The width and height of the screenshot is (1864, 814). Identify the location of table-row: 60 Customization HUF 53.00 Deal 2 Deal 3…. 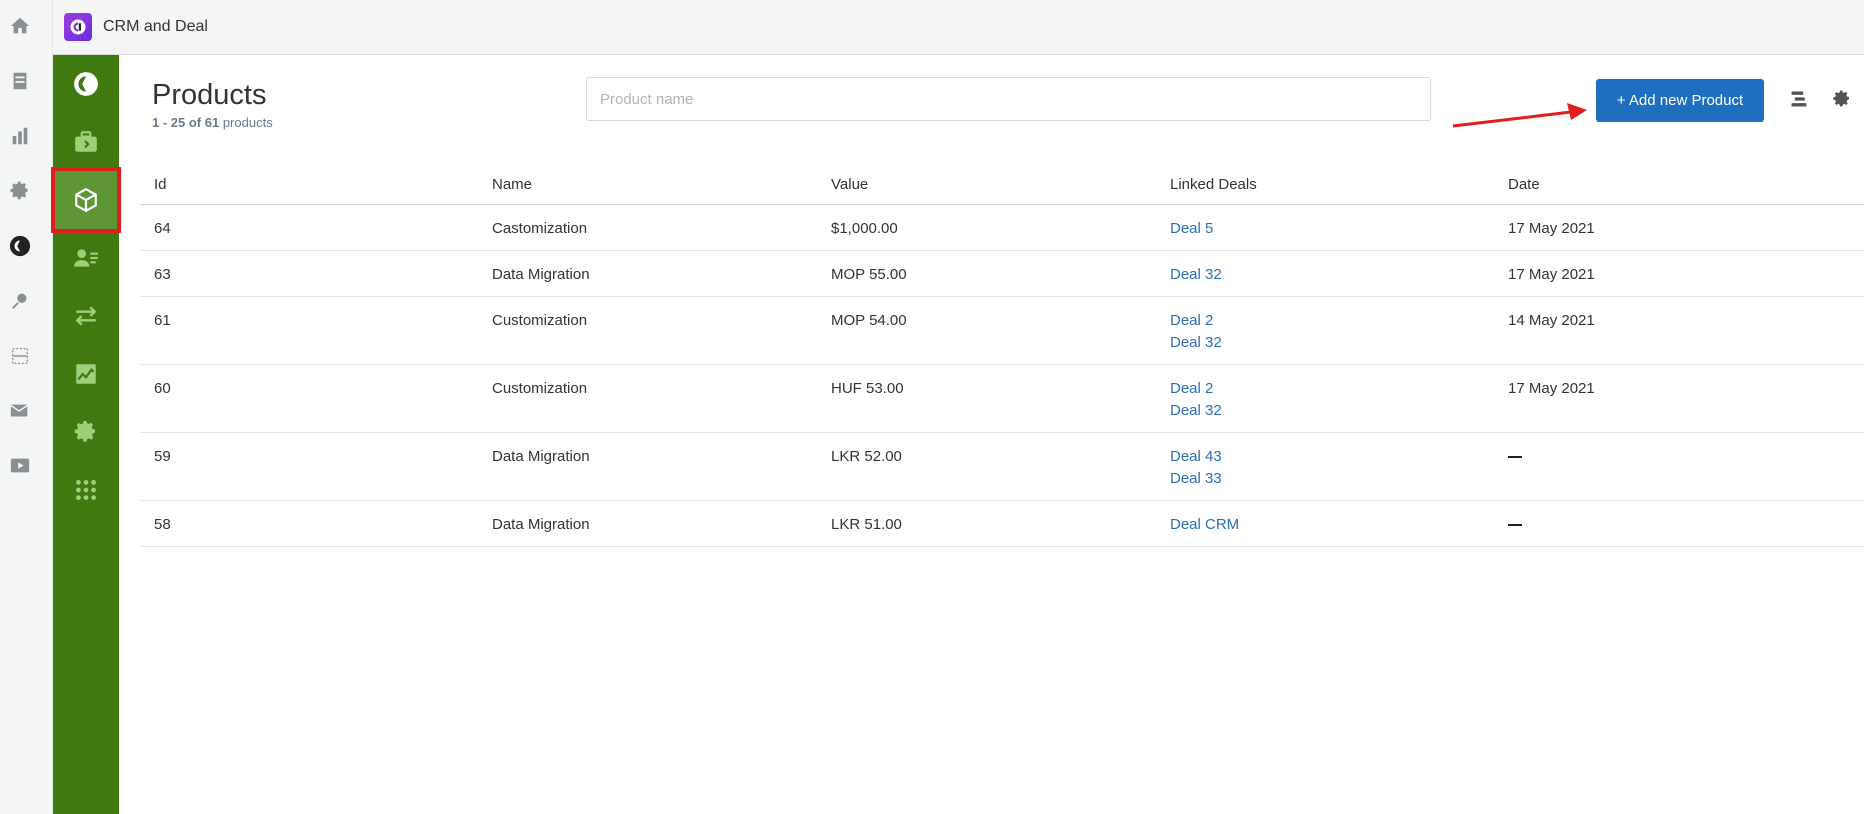
(1002, 399).